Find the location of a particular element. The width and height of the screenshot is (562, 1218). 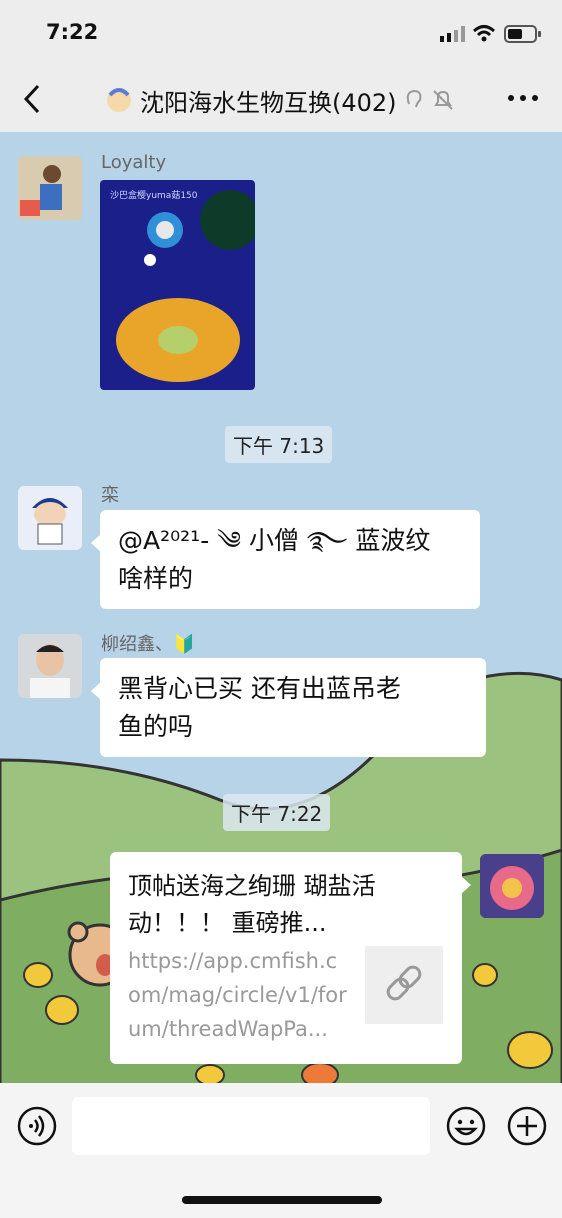

timestamp: 下午 7:13 is located at coordinates (279, 444).